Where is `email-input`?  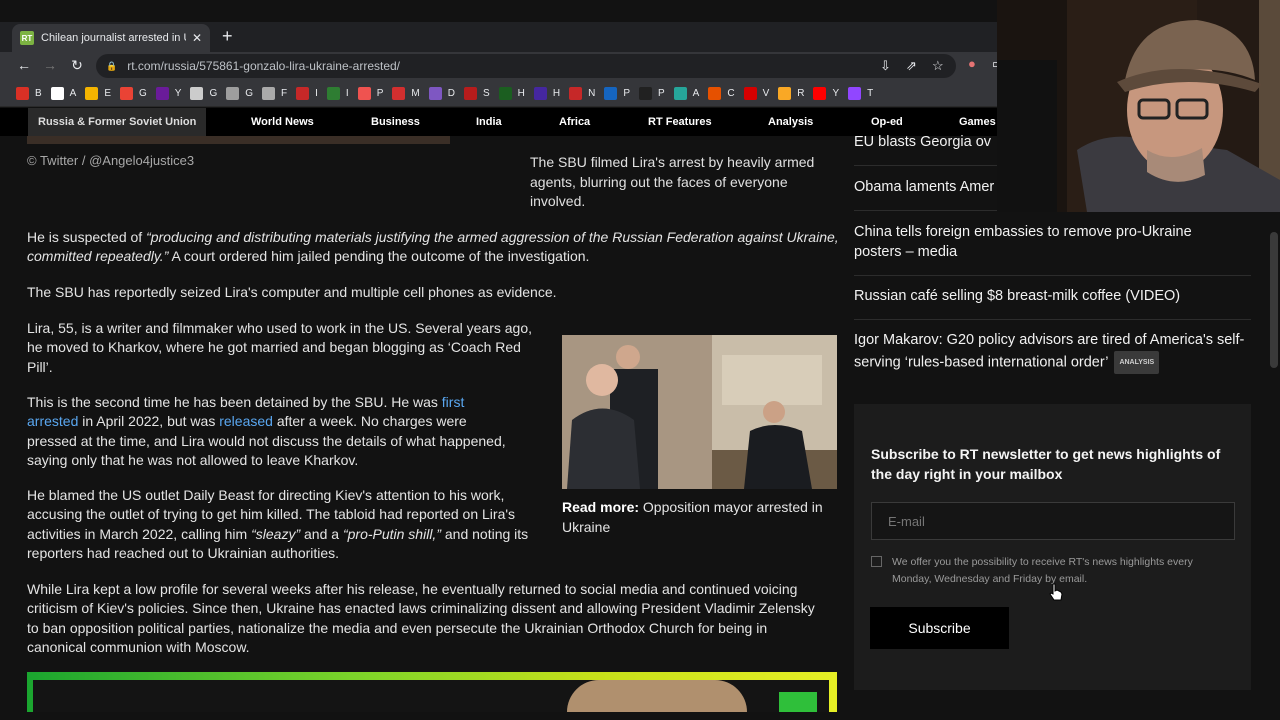 email-input is located at coordinates (1053, 521).